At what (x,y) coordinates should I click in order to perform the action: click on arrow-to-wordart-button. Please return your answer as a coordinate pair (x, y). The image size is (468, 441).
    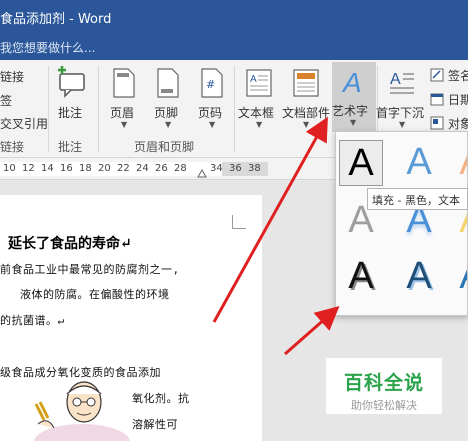
    Looking at the image, I should click on (270, 219).